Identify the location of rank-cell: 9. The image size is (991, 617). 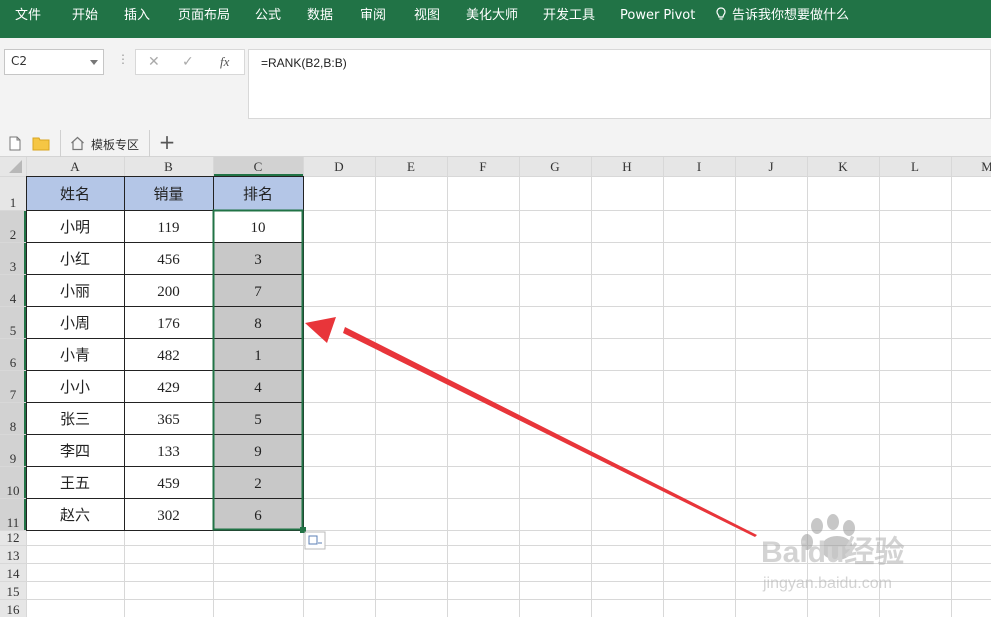
(258, 452).